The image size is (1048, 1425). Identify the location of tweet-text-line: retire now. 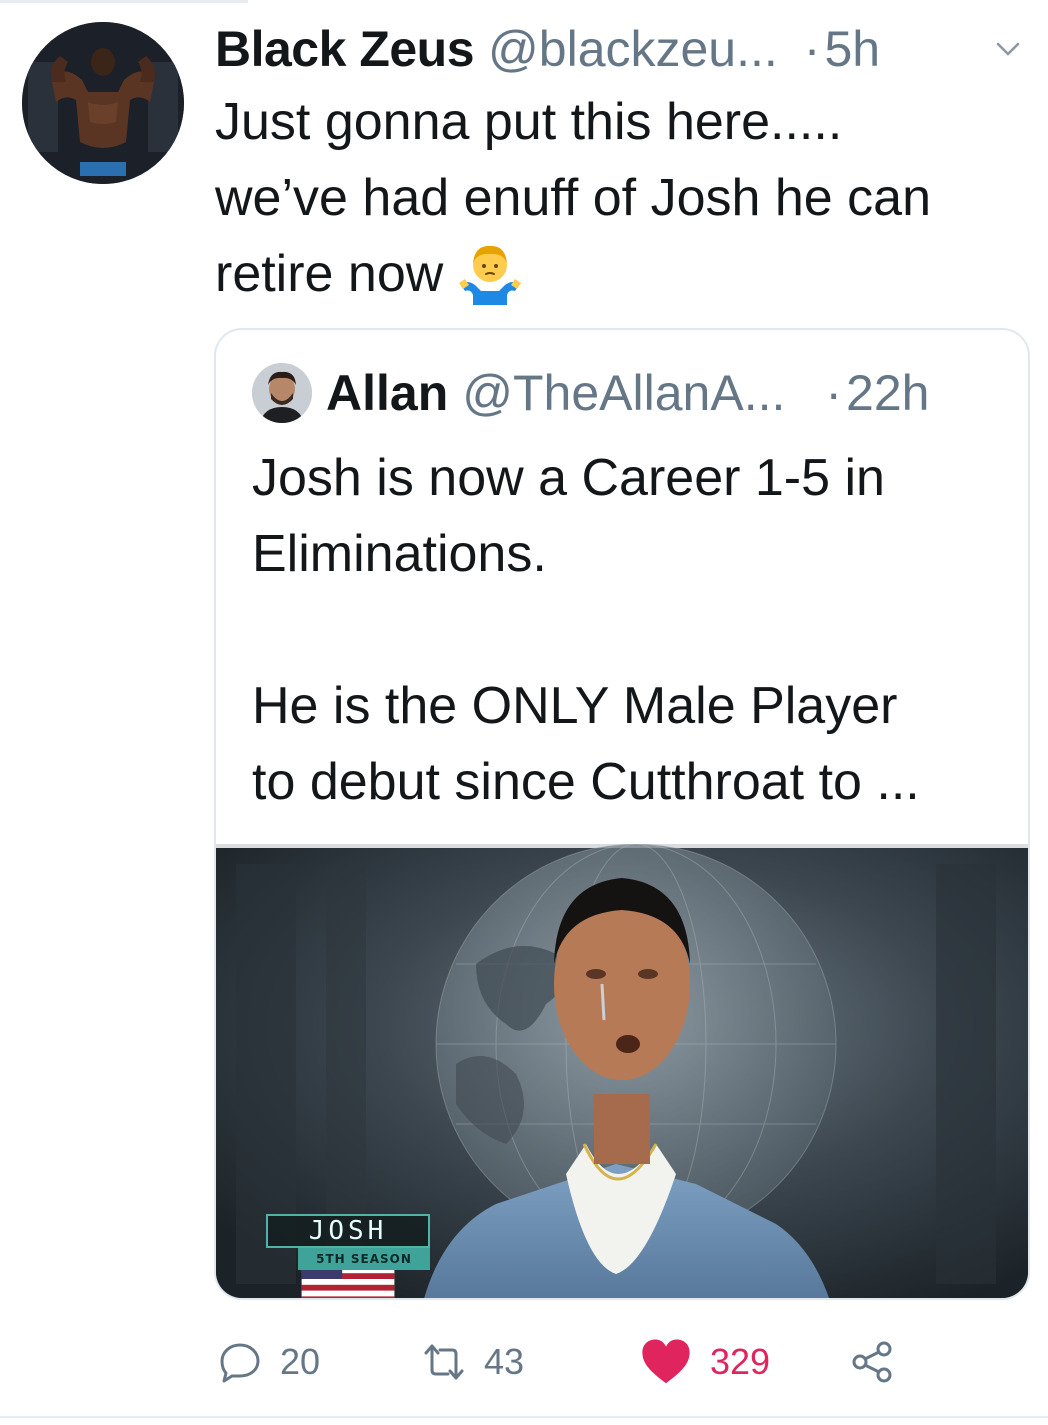
(620, 274).